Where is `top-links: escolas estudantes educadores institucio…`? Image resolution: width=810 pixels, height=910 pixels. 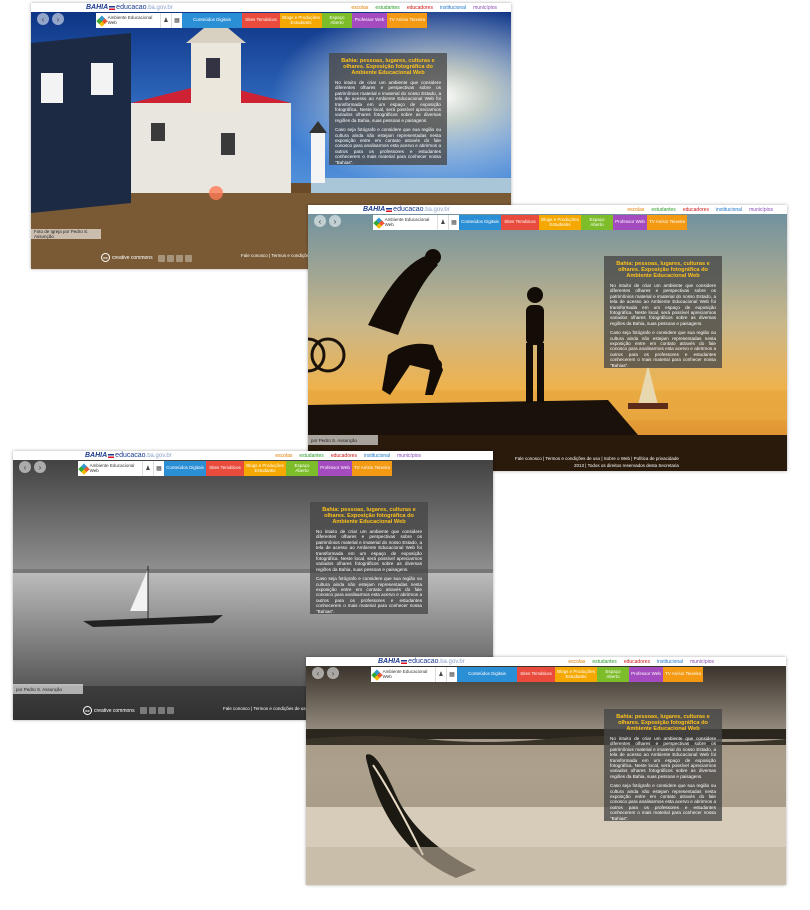 top-links: escolas estudantes educadores institucio… is located at coordinates (641, 661).